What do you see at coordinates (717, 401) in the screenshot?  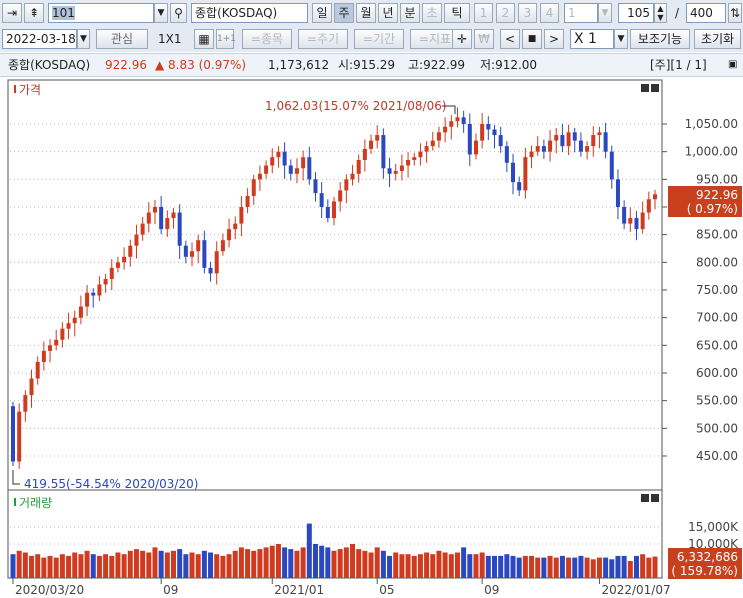 I see `price-tick-label: 550.00` at bounding box center [717, 401].